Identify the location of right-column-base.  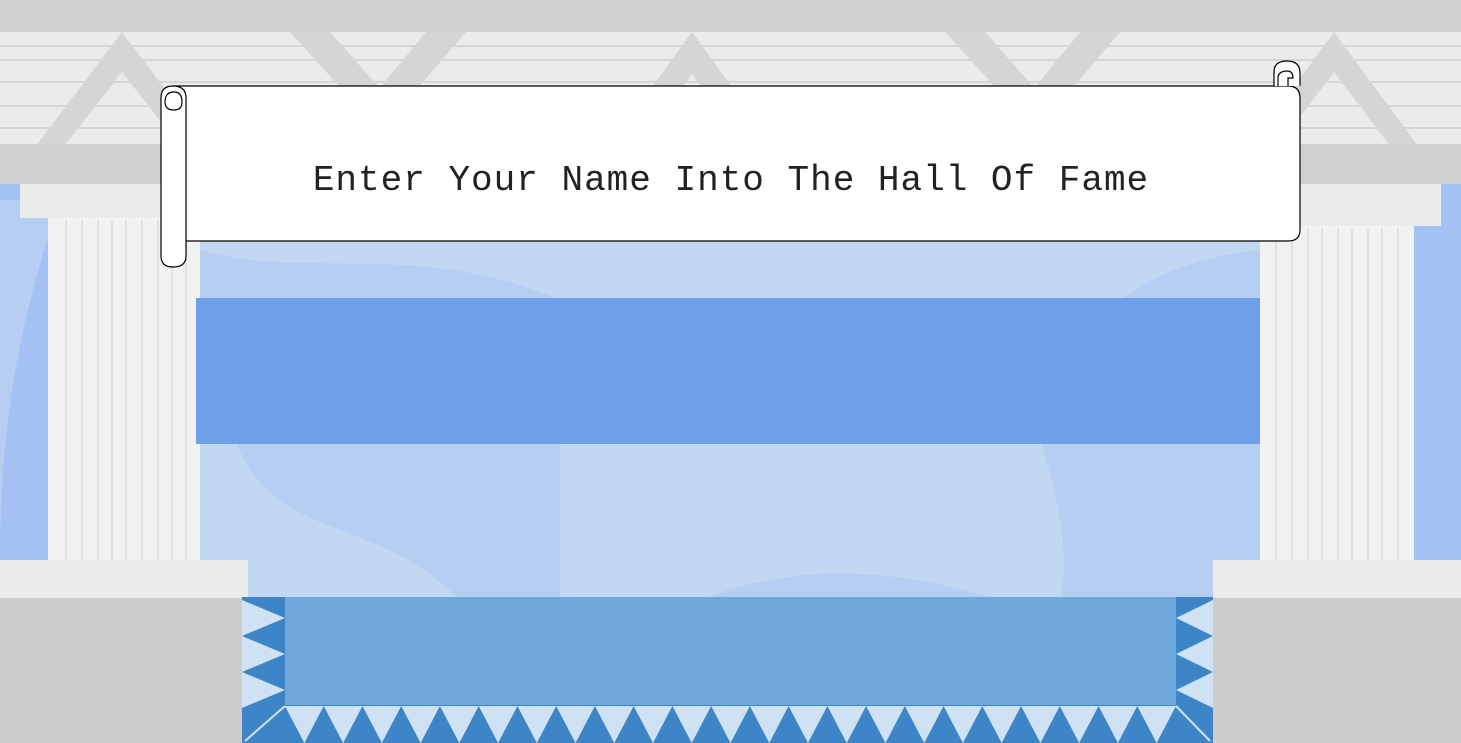
(1337, 579).